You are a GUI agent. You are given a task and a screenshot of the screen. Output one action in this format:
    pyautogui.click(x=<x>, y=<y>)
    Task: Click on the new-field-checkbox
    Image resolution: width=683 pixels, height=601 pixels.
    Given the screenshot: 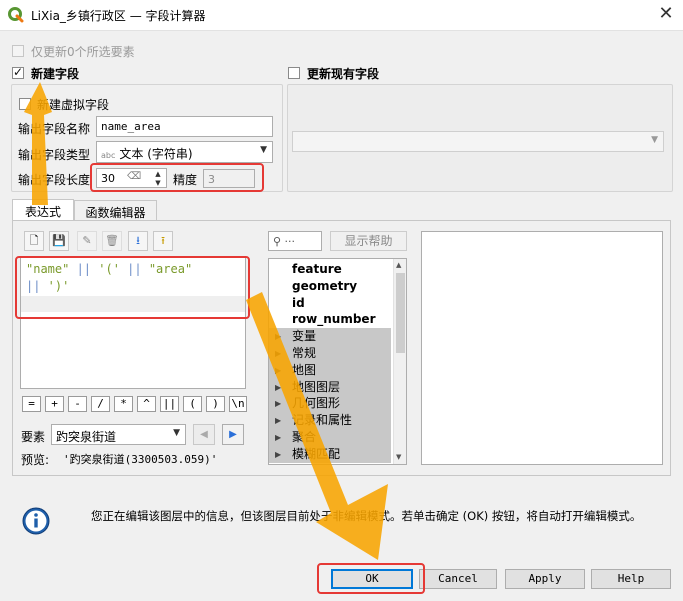 What is the action you would take?
    pyautogui.click(x=18, y=72)
    